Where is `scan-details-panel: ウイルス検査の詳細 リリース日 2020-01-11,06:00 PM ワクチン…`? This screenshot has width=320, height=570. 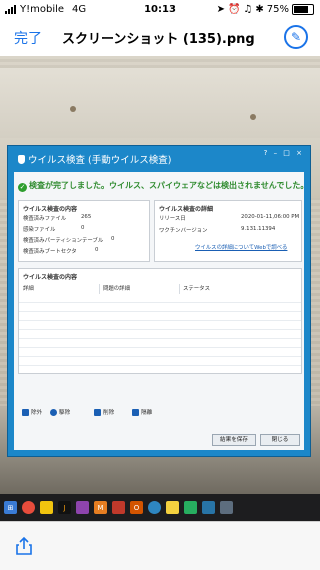
scan-details-panel: ウイルス検査の詳細 リリース日 2020-01-11,06:00 PM ワクチン… is located at coordinates (228, 231).